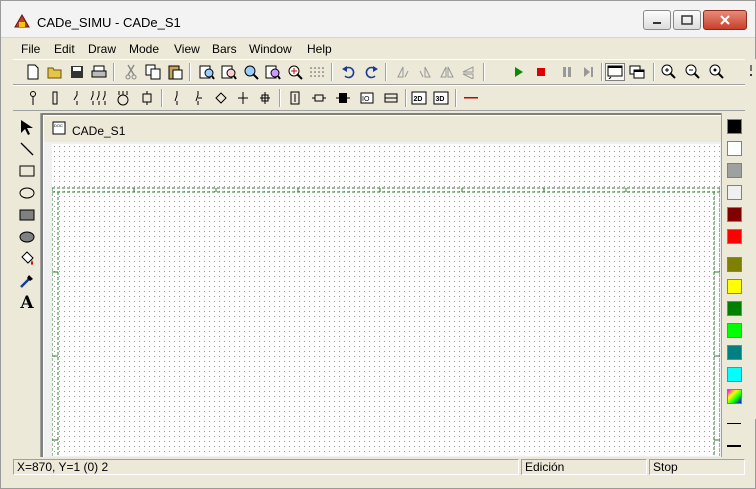 The height and width of the screenshot is (489, 756). What do you see at coordinates (637, 72) in the screenshot?
I see `windows-view-button` at bounding box center [637, 72].